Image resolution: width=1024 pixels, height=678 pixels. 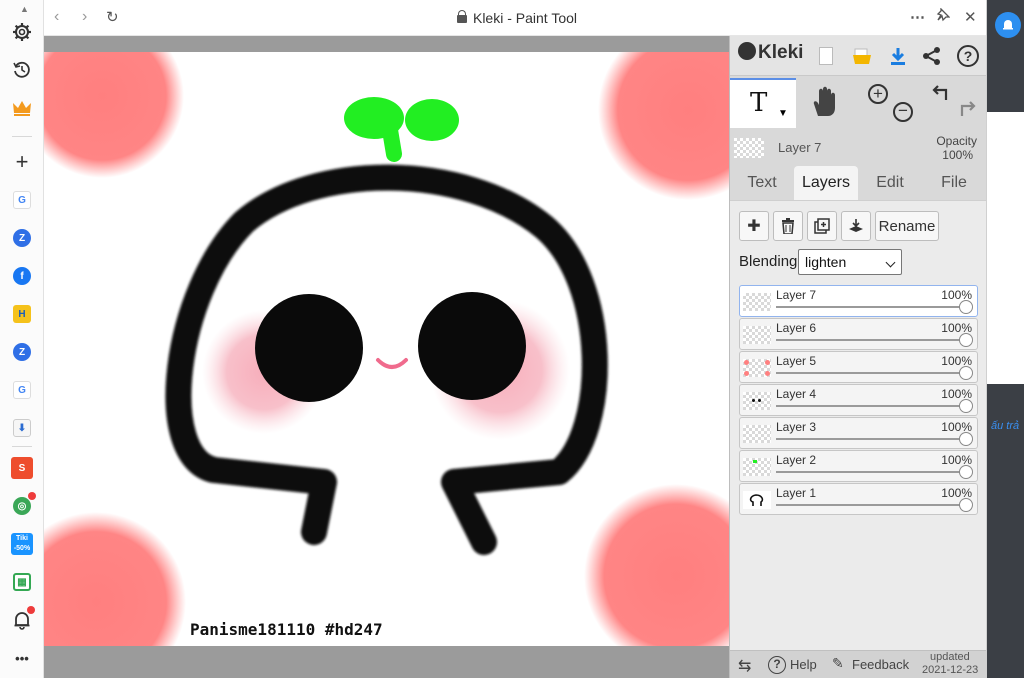 I want to click on download-app-icon: ⬇, so click(x=22, y=428).